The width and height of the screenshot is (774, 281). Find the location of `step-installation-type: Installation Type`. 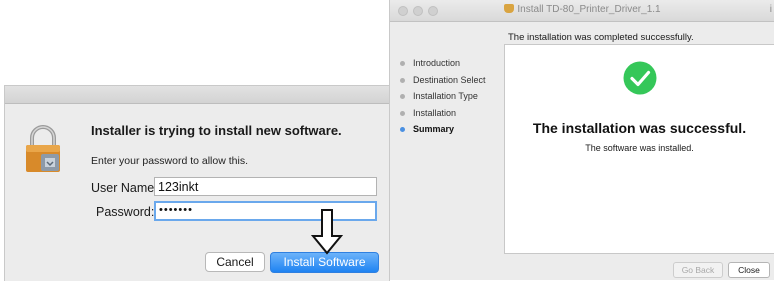

step-installation-type: Installation Type is located at coordinates (443, 99).